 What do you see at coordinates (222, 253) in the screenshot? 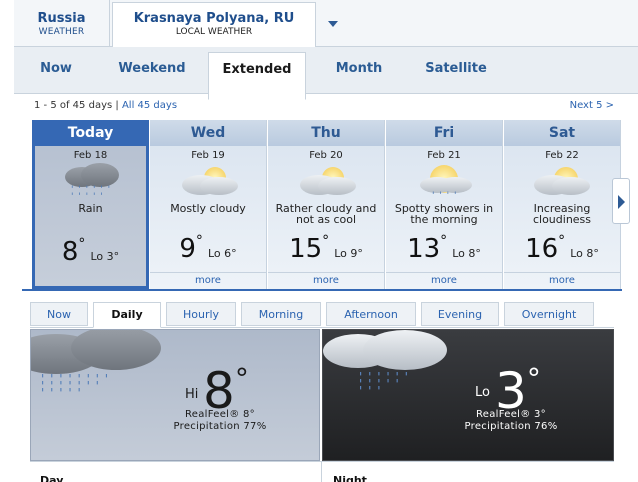
I see `day-low: Lo 6°` at bounding box center [222, 253].